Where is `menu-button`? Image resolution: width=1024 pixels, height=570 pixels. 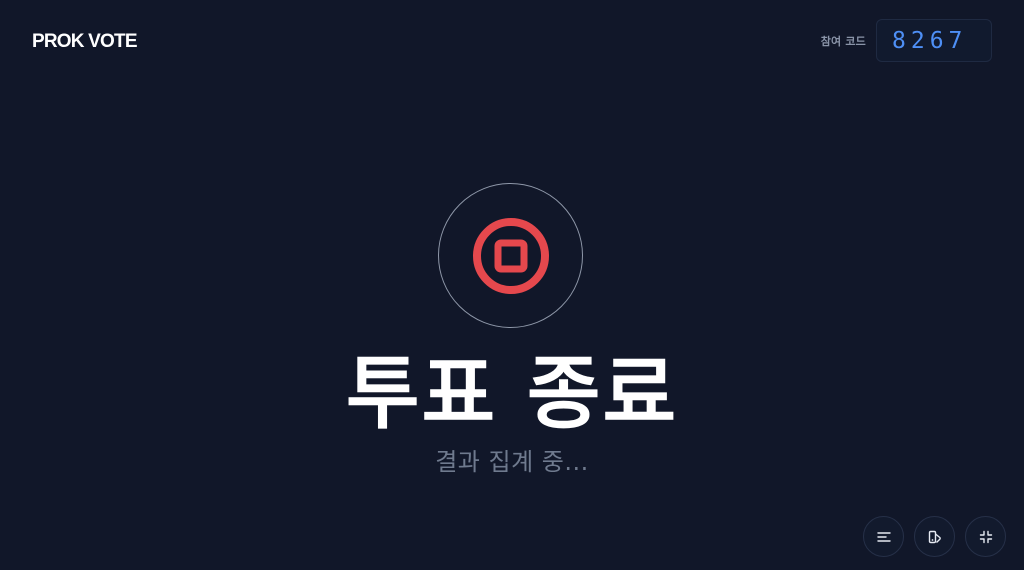 menu-button is located at coordinates (883, 536).